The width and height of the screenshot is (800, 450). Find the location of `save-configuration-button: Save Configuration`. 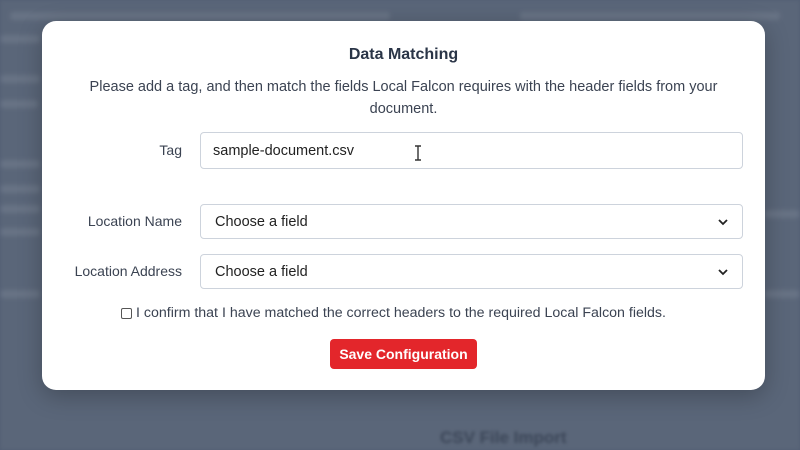

save-configuration-button: Save Configuration is located at coordinates (403, 354).